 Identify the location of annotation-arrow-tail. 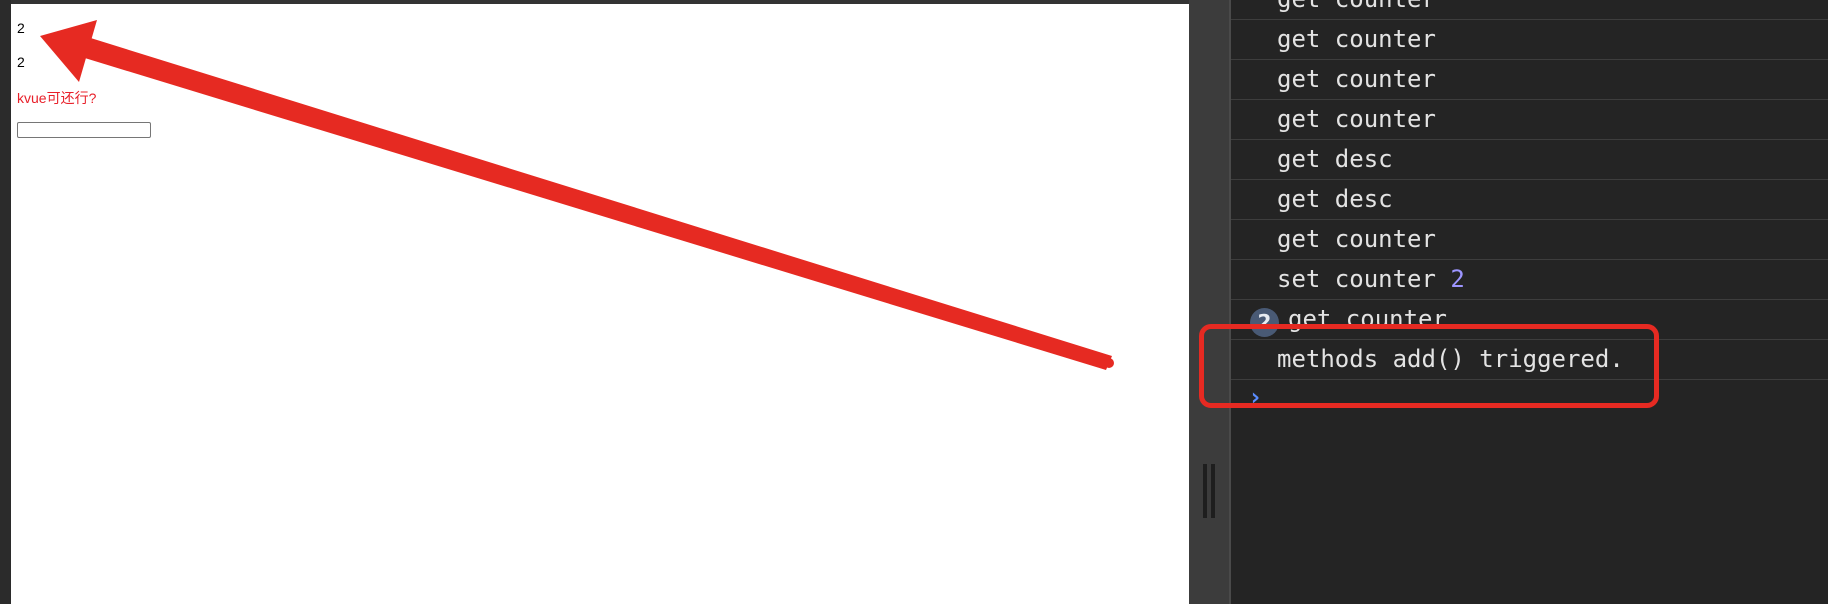
(1109, 363).